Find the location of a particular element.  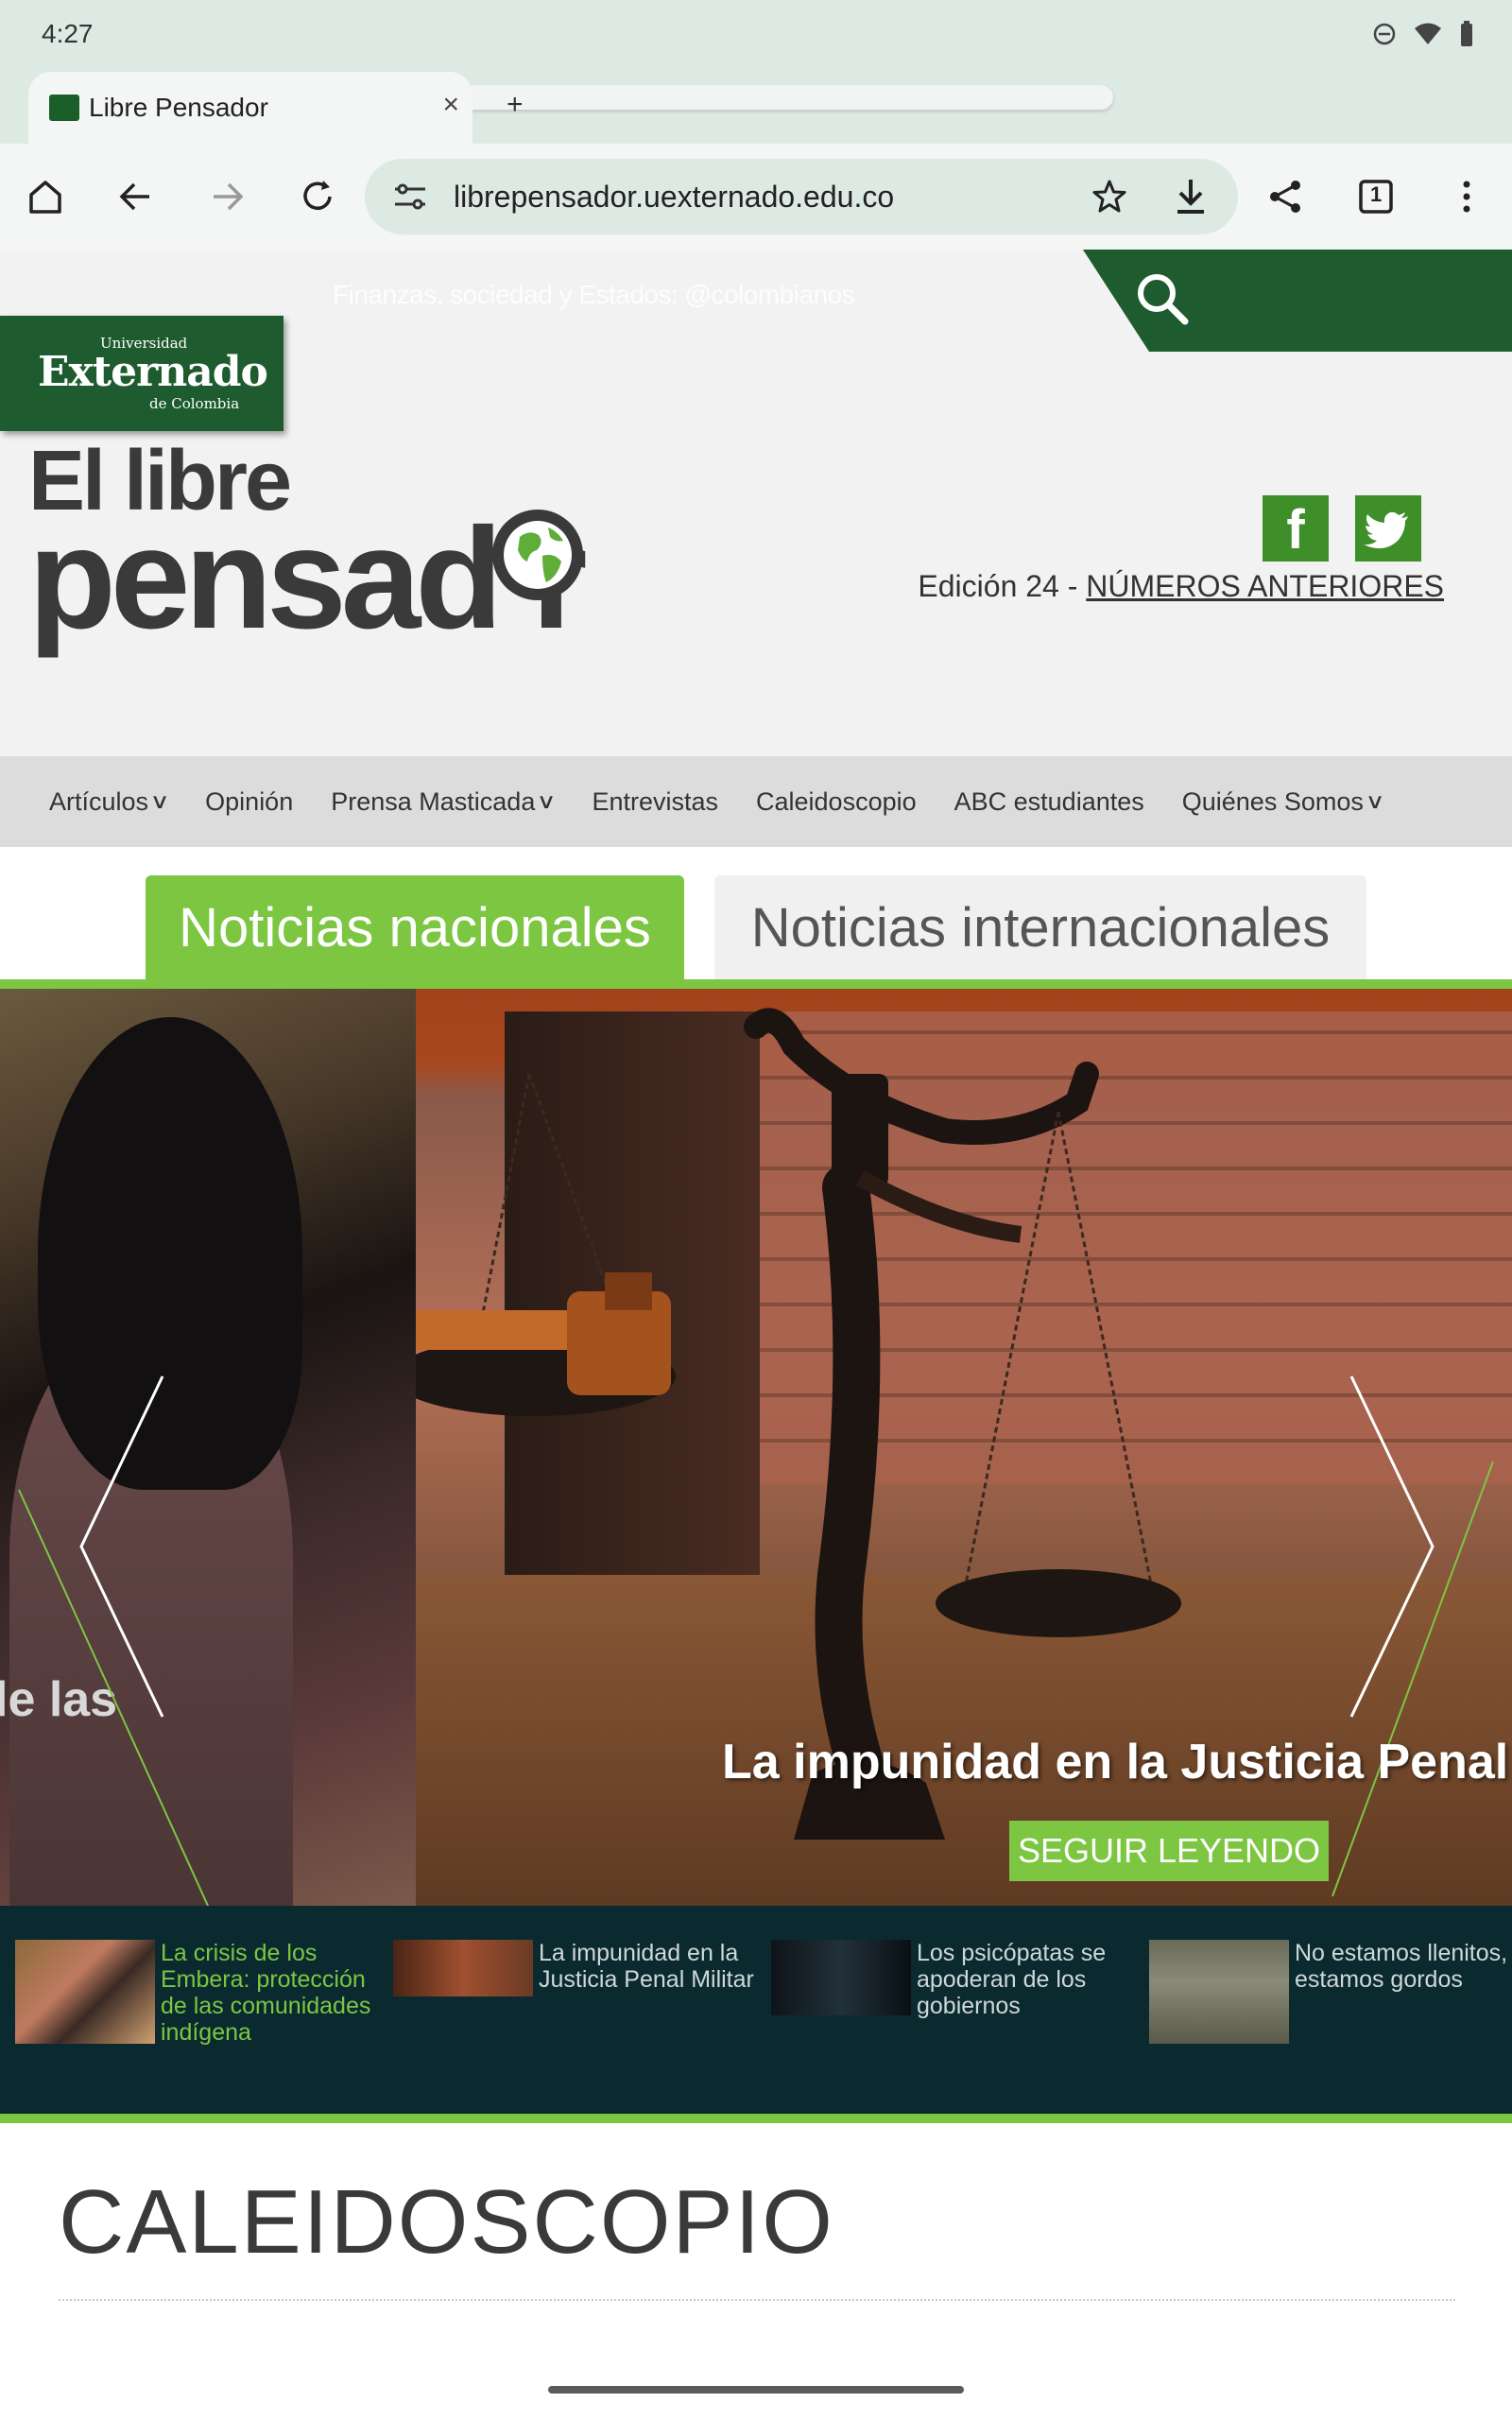

do-not-disturb-icon is located at coordinates (1384, 34).